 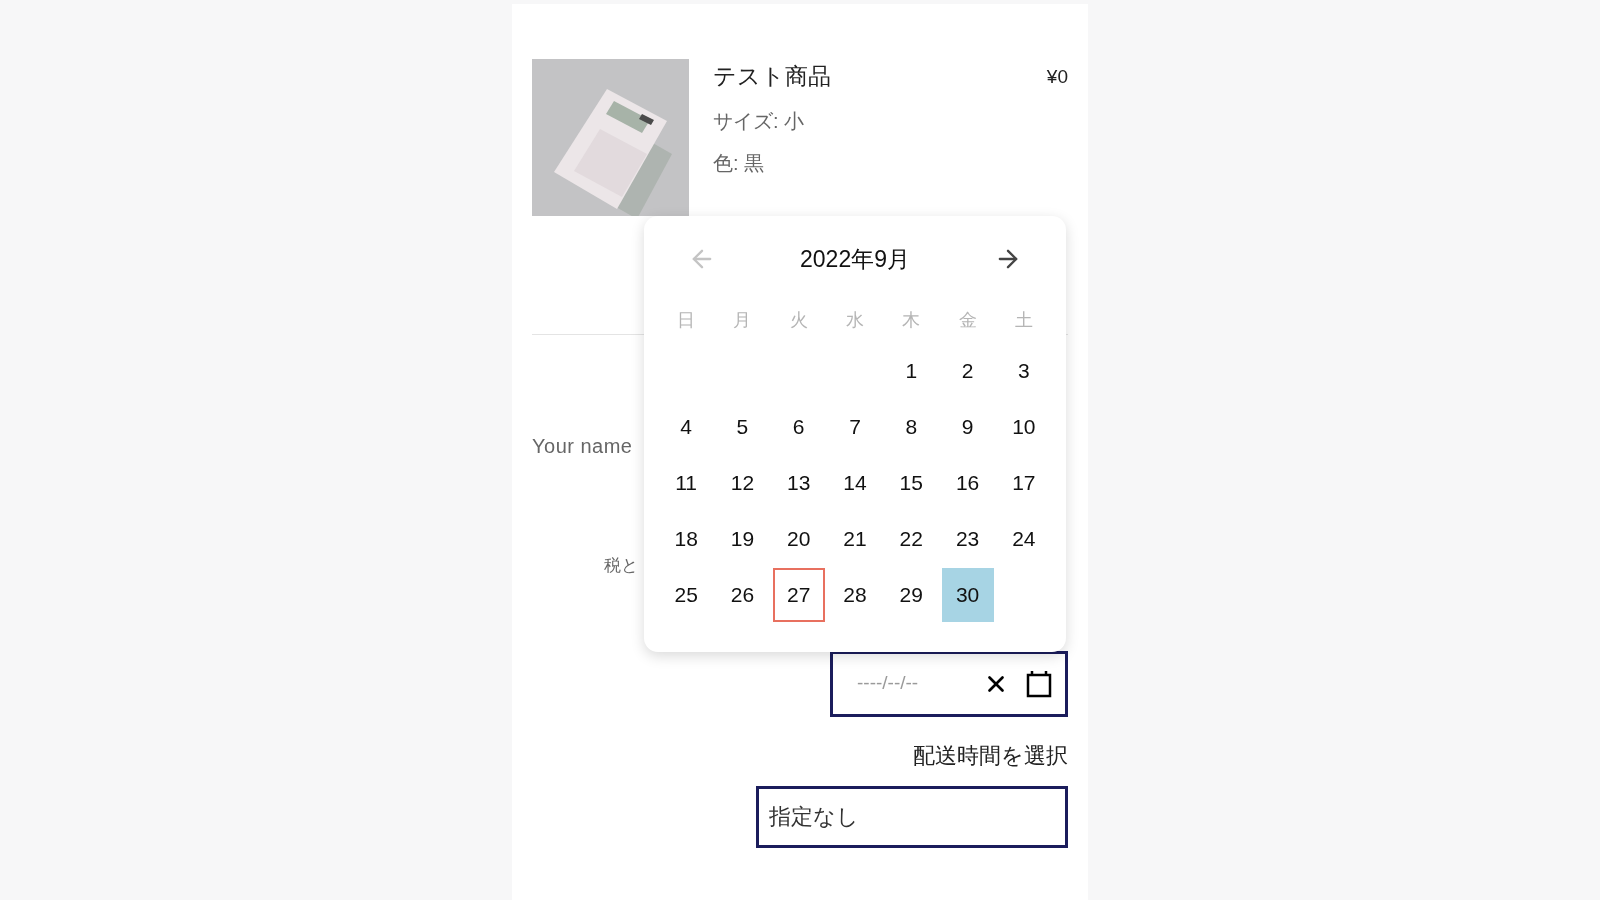 I want to click on calendar-day: 30, so click(x=967, y=594).